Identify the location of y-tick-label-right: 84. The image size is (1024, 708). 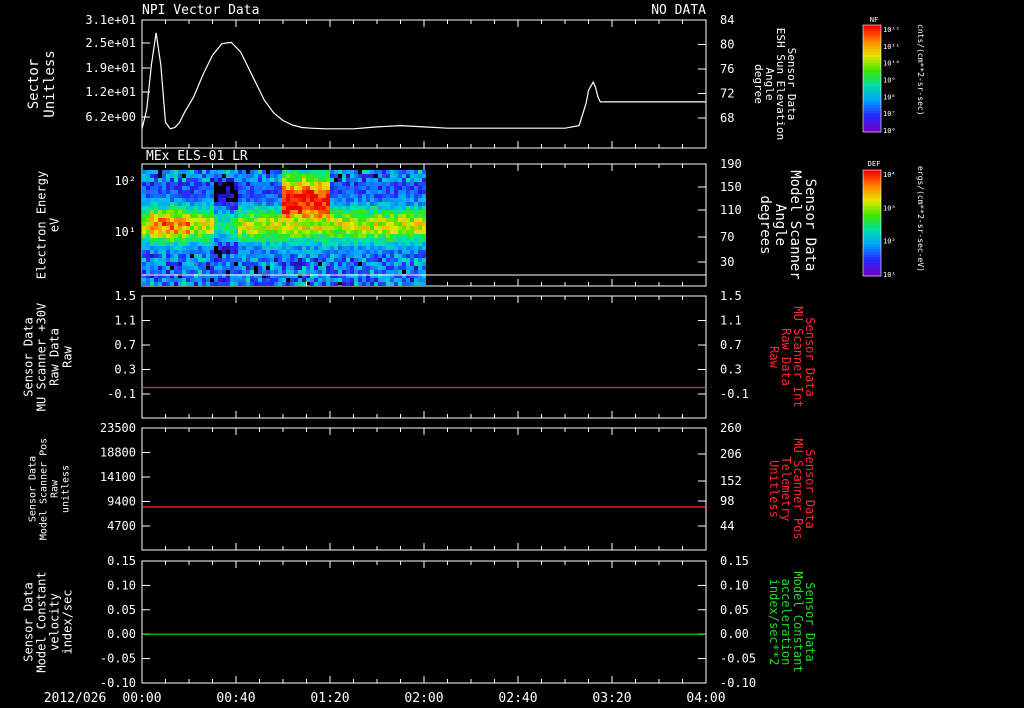
(727, 20).